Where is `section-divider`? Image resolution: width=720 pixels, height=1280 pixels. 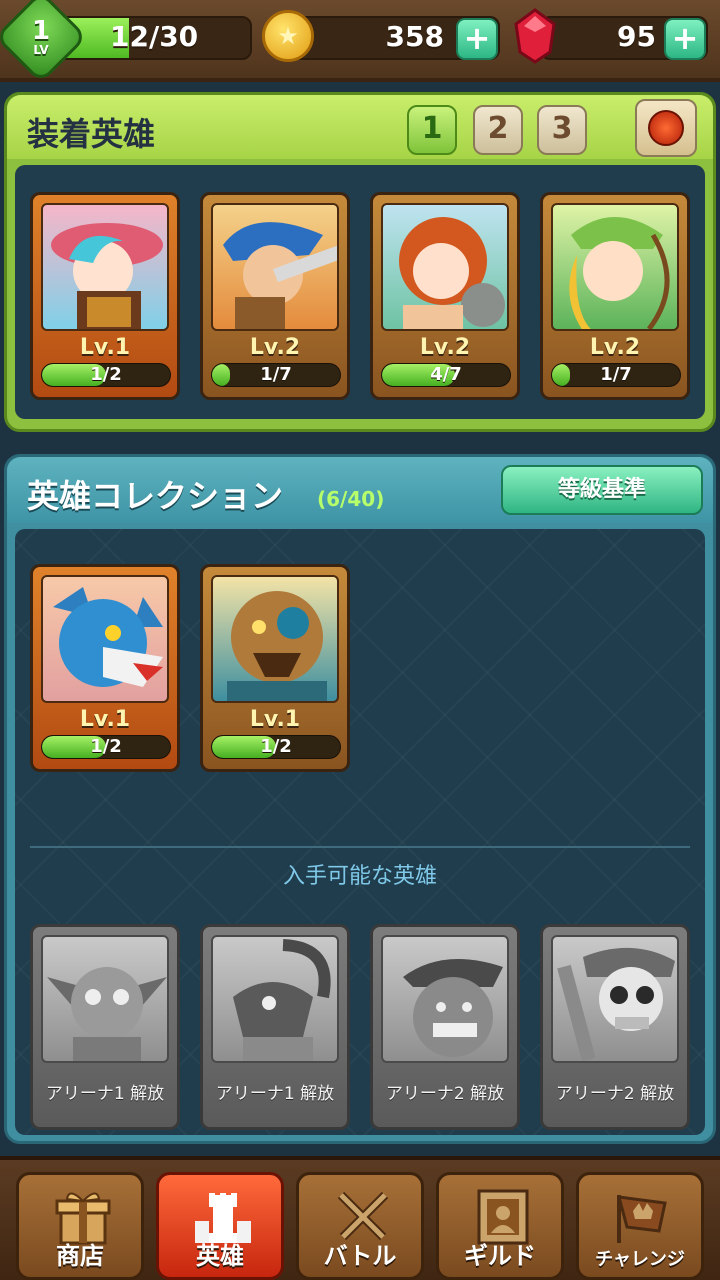
section-divider is located at coordinates (360, 847).